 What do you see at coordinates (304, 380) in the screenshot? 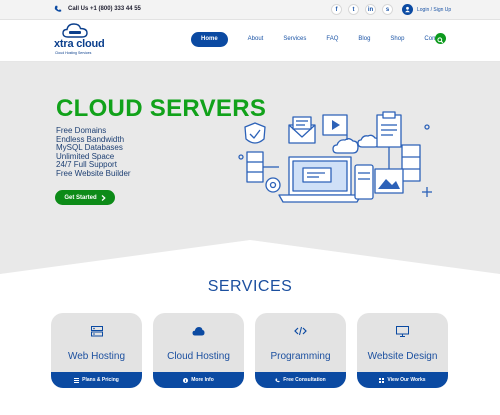
I see `card-footer-label: Free Consultation` at bounding box center [304, 380].